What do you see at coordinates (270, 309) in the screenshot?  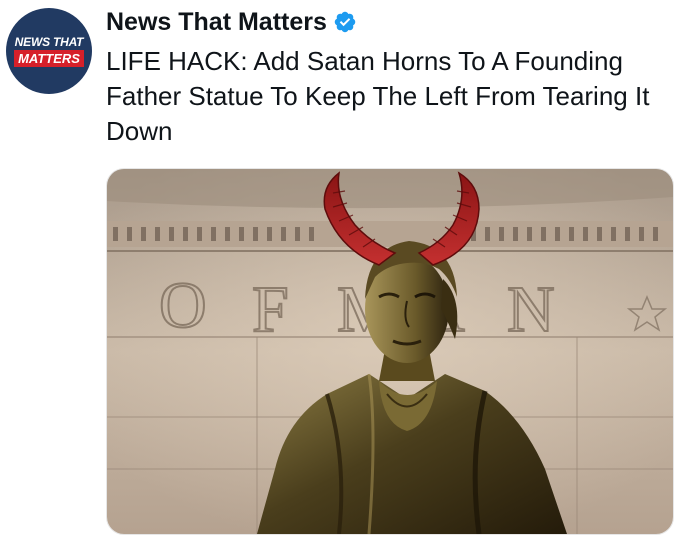 I see `engraved-letter-f: F` at bounding box center [270, 309].